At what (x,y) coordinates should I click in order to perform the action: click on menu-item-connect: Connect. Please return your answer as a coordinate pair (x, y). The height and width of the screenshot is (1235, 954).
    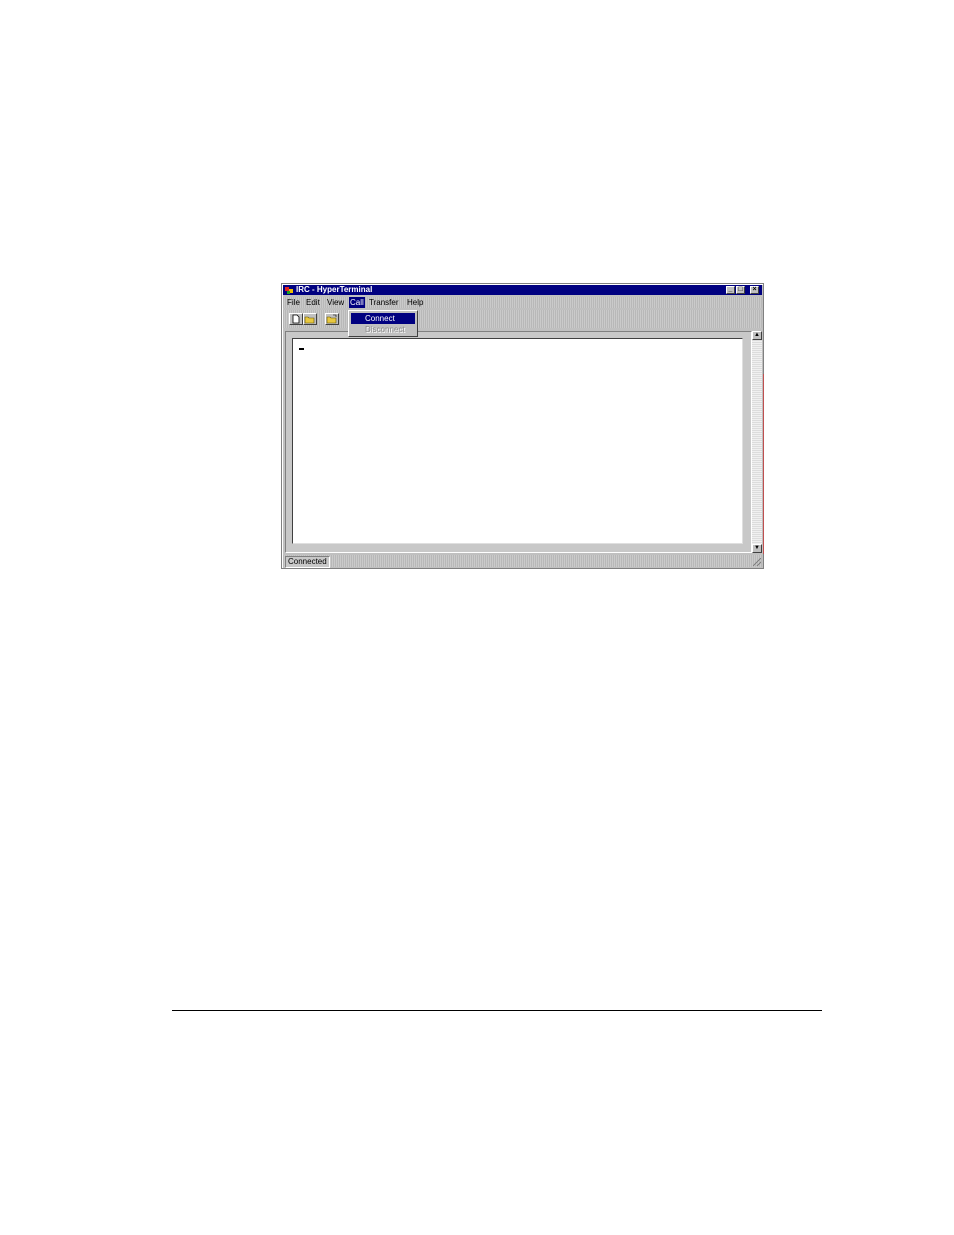
    Looking at the image, I should click on (383, 318).